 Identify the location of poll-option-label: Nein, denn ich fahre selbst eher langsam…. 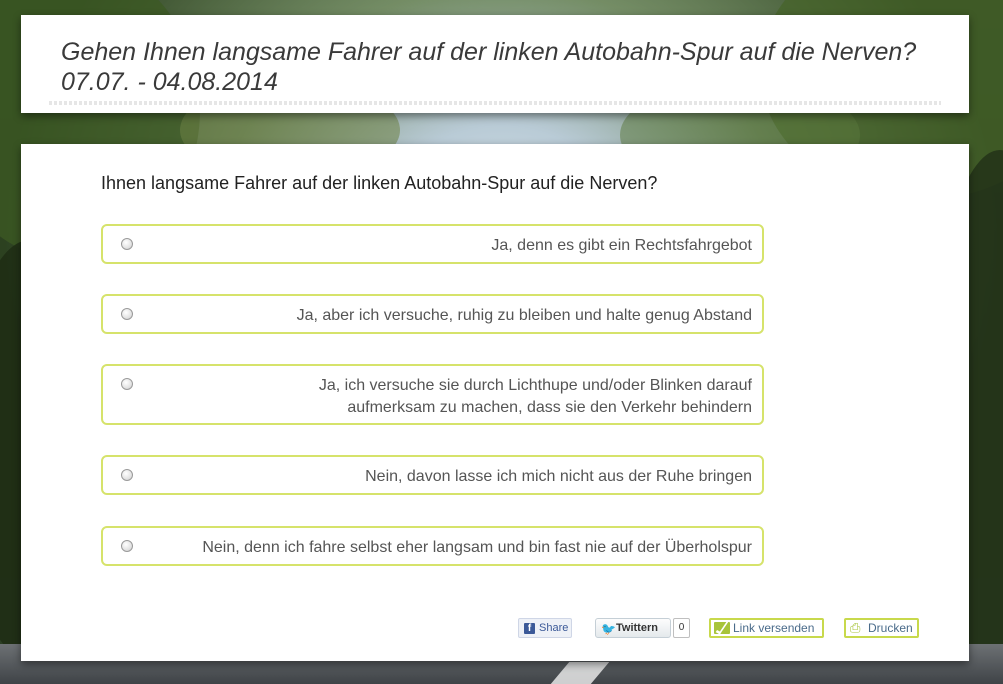
(477, 547).